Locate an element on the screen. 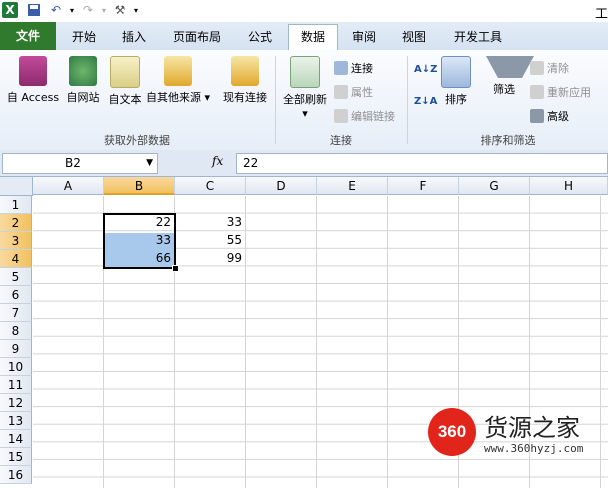  row-header-10: 10 is located at coordinates (16, 367).